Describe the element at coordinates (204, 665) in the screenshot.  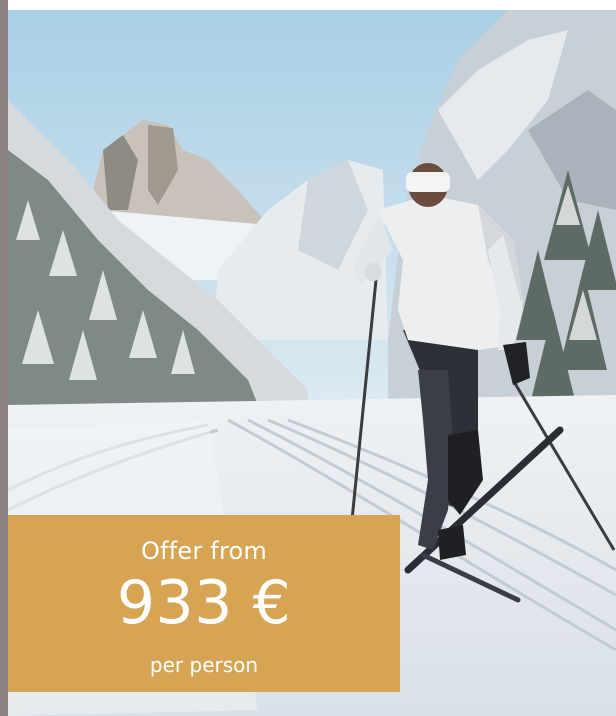
I see `offer-unit-label: per person` at that location.